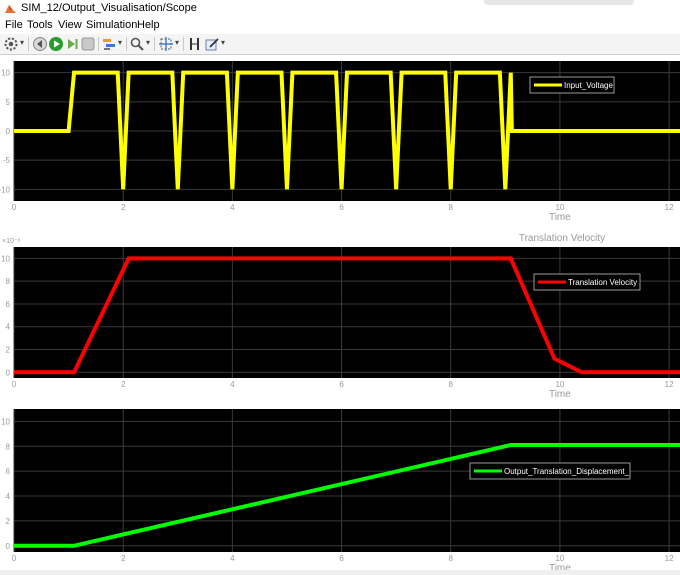 The image size is (680, 575). I want to click on autoscale-icon, so click(166, 44).